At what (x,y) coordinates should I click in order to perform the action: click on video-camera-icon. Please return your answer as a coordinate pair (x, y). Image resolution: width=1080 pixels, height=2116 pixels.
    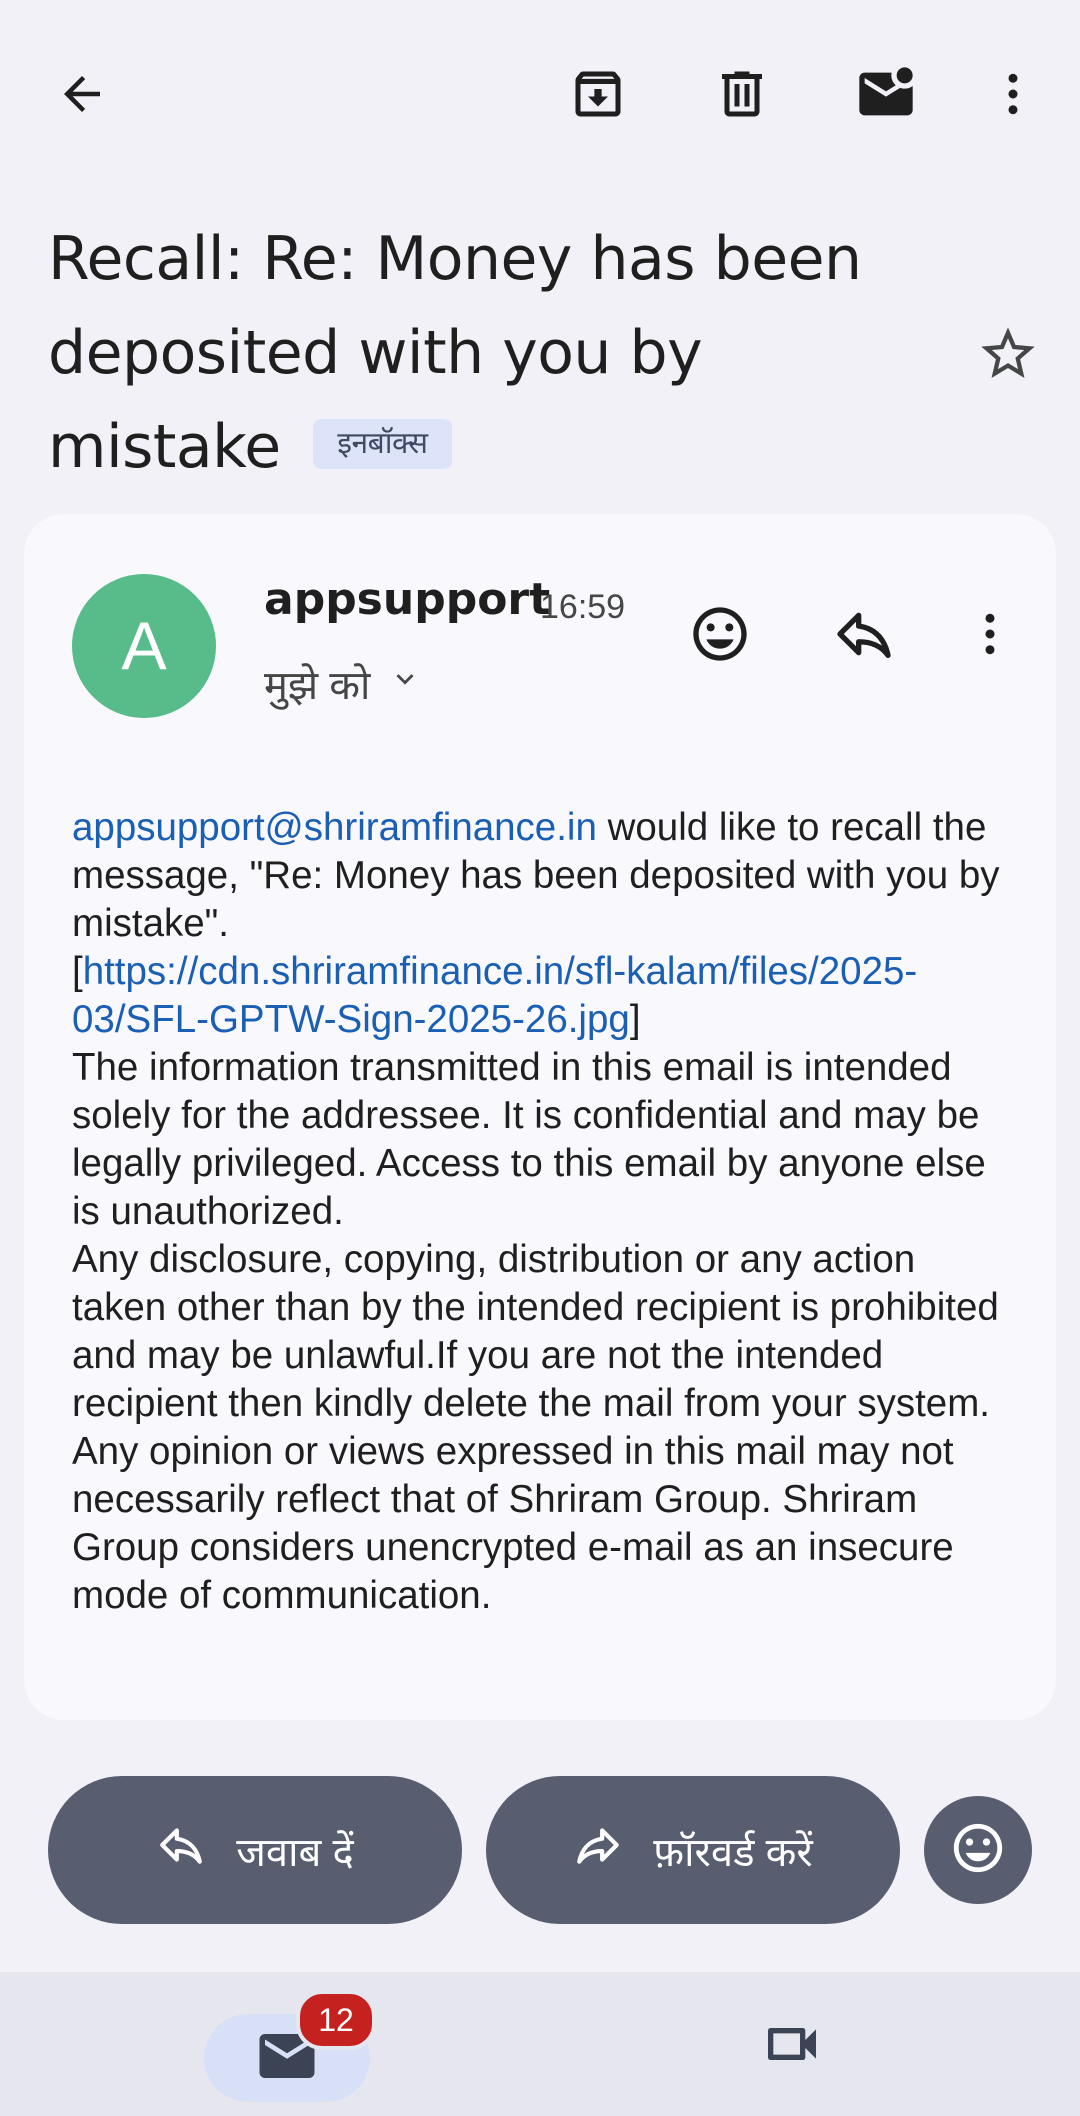
    Looking at the image, I should click on (792, 2044).